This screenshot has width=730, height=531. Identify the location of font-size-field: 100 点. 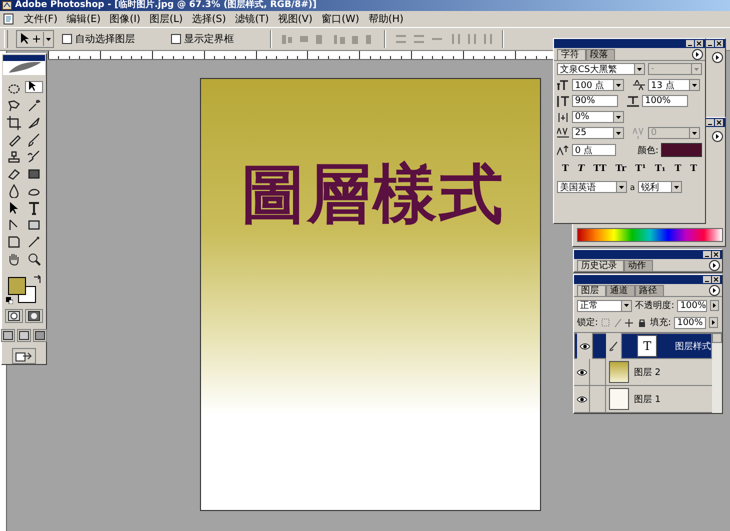
(598, 85).